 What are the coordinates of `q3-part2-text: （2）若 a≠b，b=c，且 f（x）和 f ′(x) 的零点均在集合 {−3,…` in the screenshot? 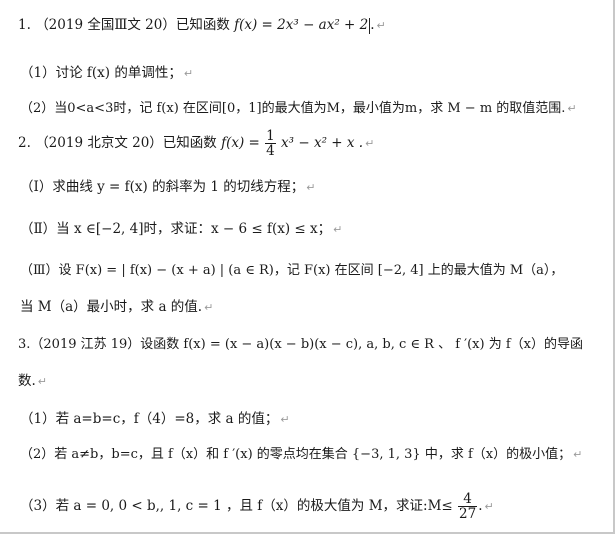 It's located at (296, 454).